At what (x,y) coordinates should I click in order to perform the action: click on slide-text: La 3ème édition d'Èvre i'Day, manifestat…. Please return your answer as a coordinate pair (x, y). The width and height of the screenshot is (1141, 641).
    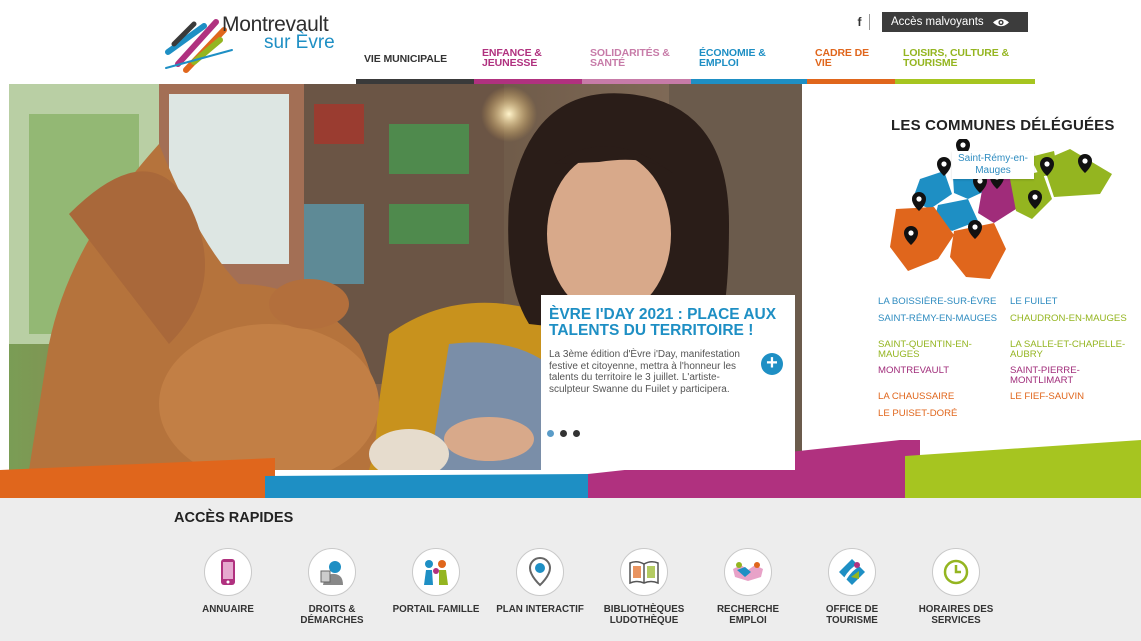
    Looking at the image, I should click on (644, 372).